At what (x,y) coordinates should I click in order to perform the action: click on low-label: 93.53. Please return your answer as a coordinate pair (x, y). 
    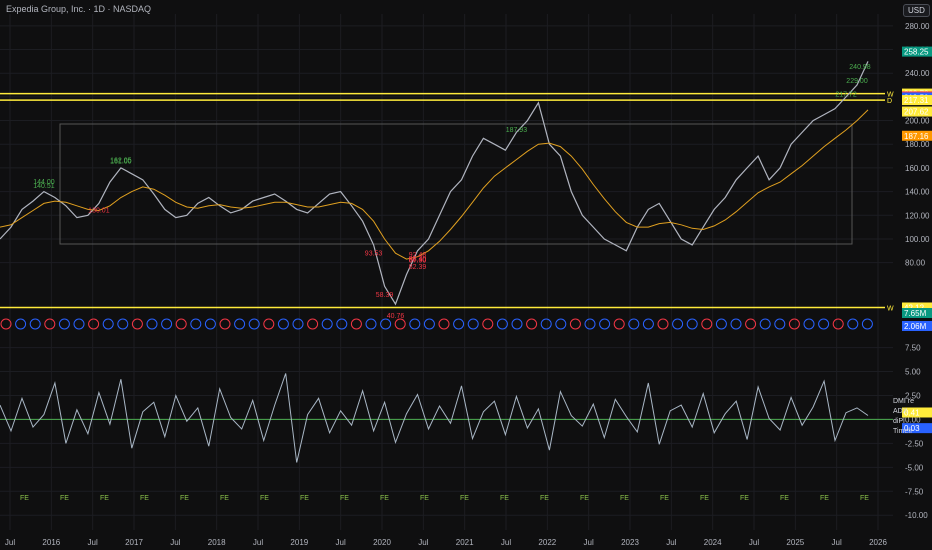
    Looking at the image, I should click on (374, 254).